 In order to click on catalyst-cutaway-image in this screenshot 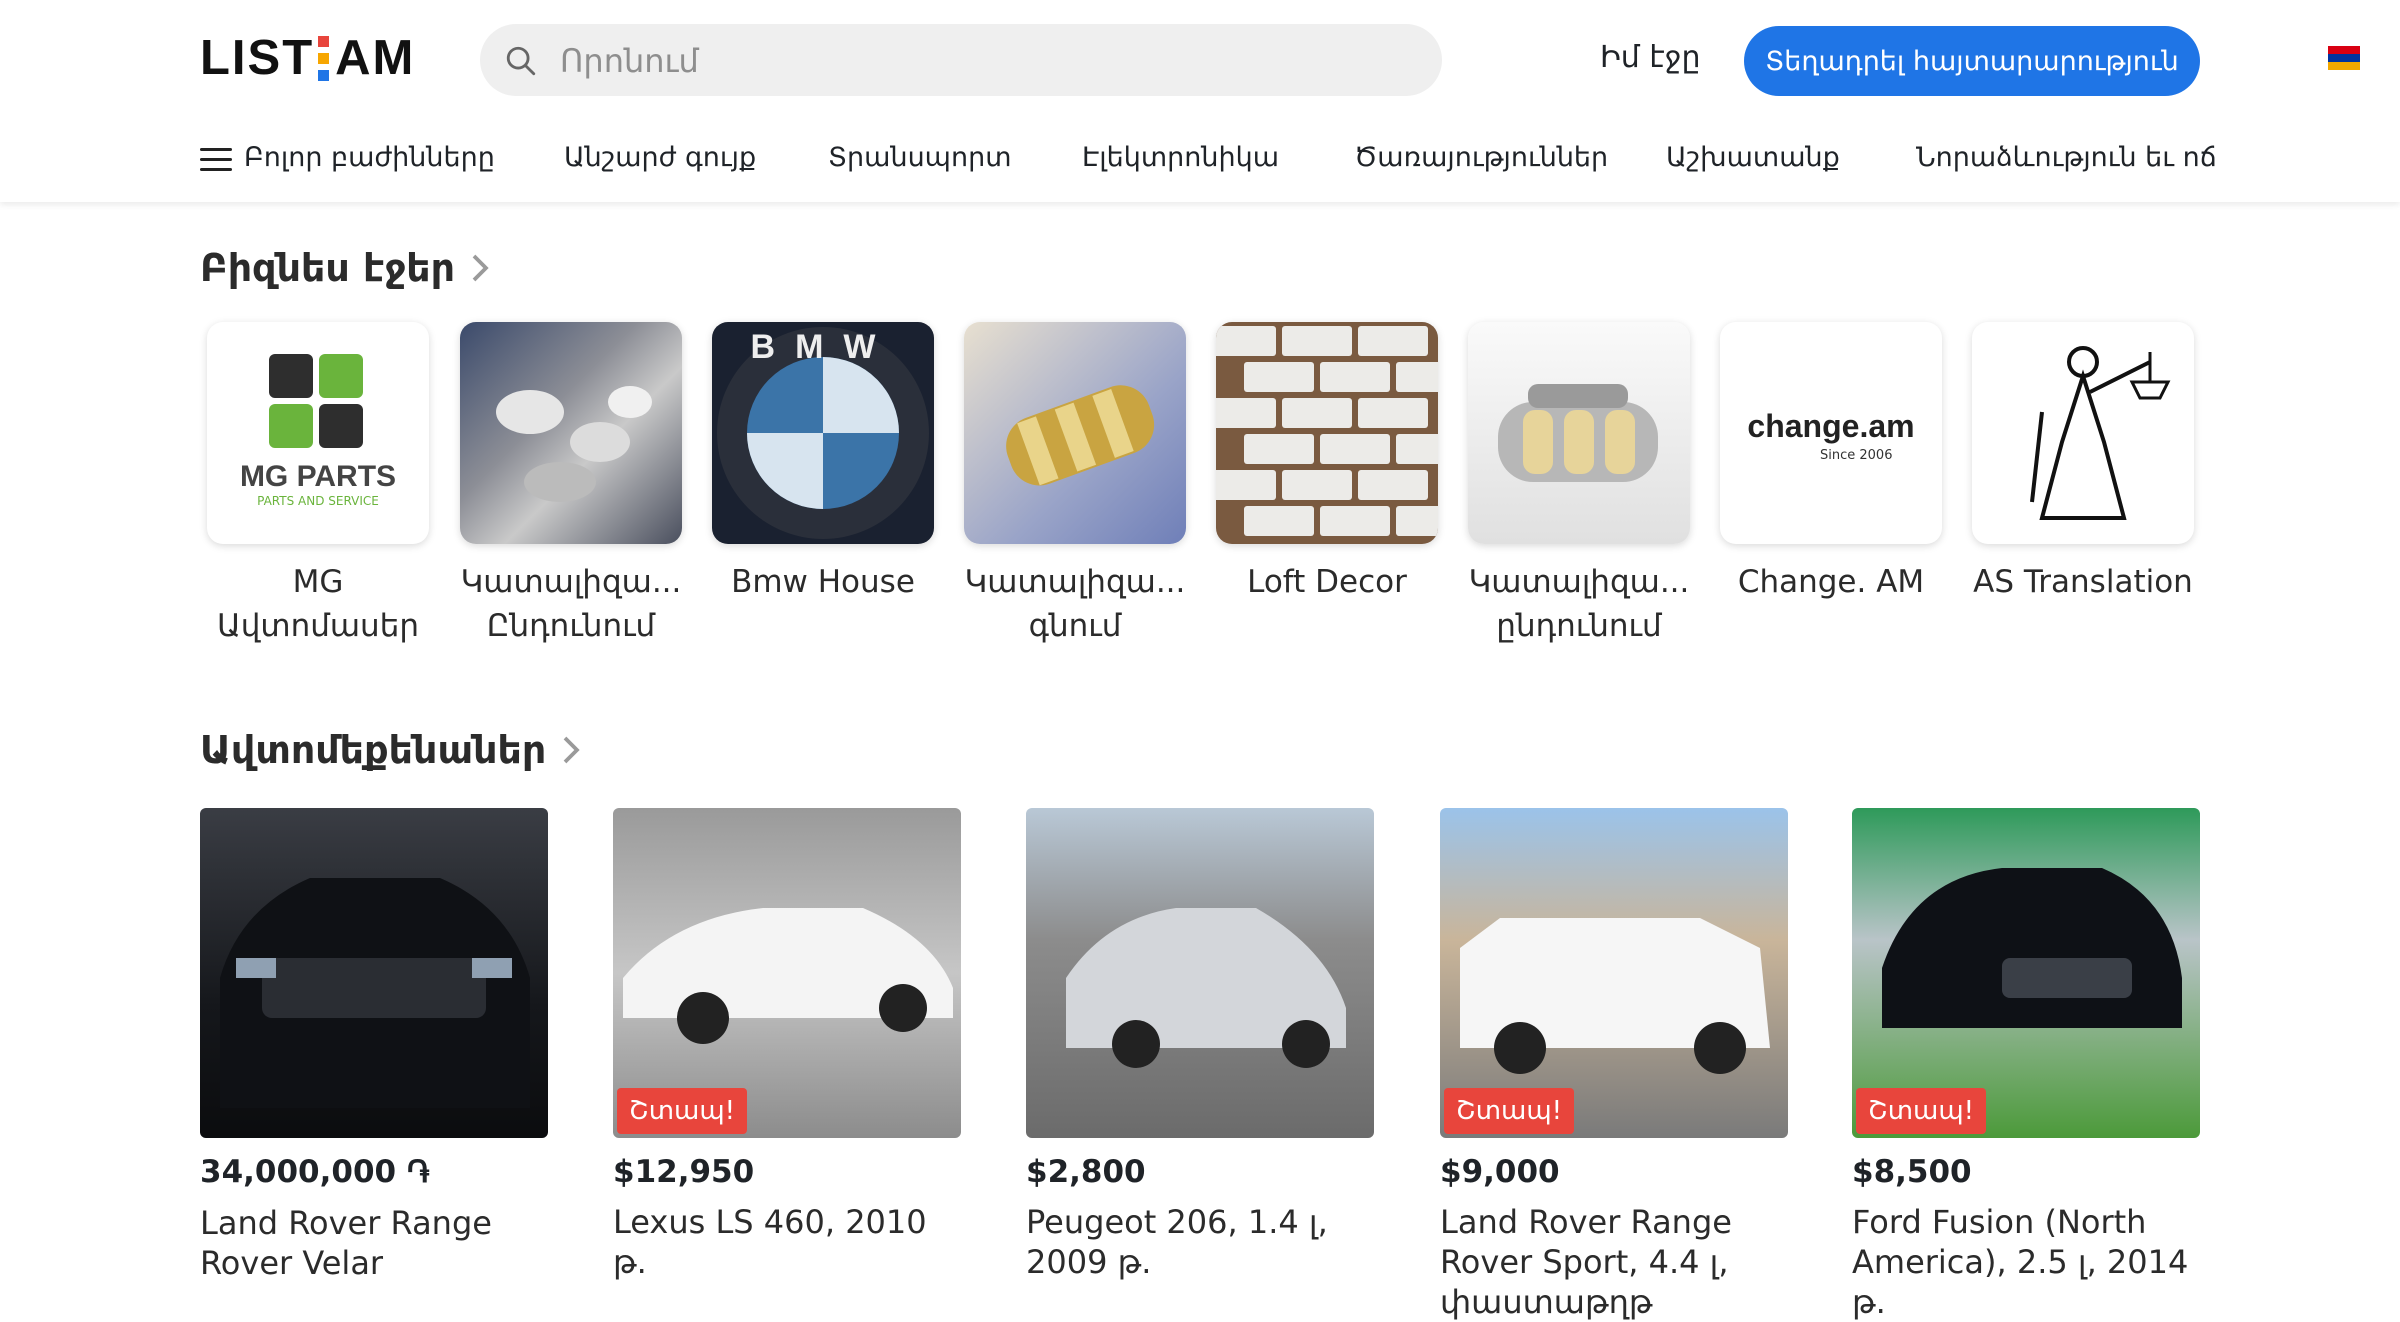, I will do `click(1578, 433)`.